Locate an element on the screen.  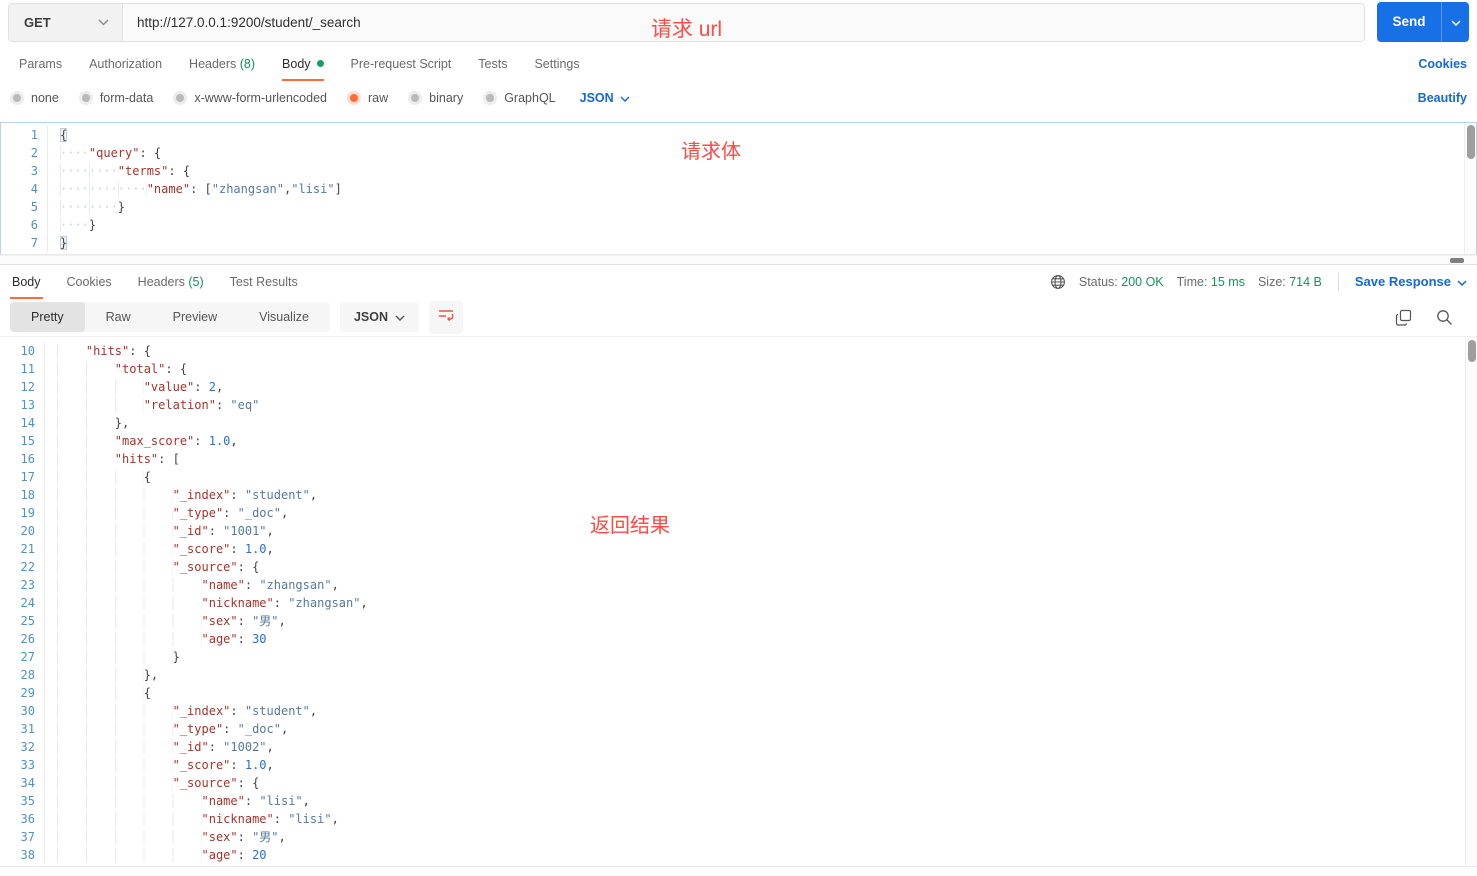
response-tab-list: Body Cookies Headers (5) Test Results is located at coordinates (166, 282).